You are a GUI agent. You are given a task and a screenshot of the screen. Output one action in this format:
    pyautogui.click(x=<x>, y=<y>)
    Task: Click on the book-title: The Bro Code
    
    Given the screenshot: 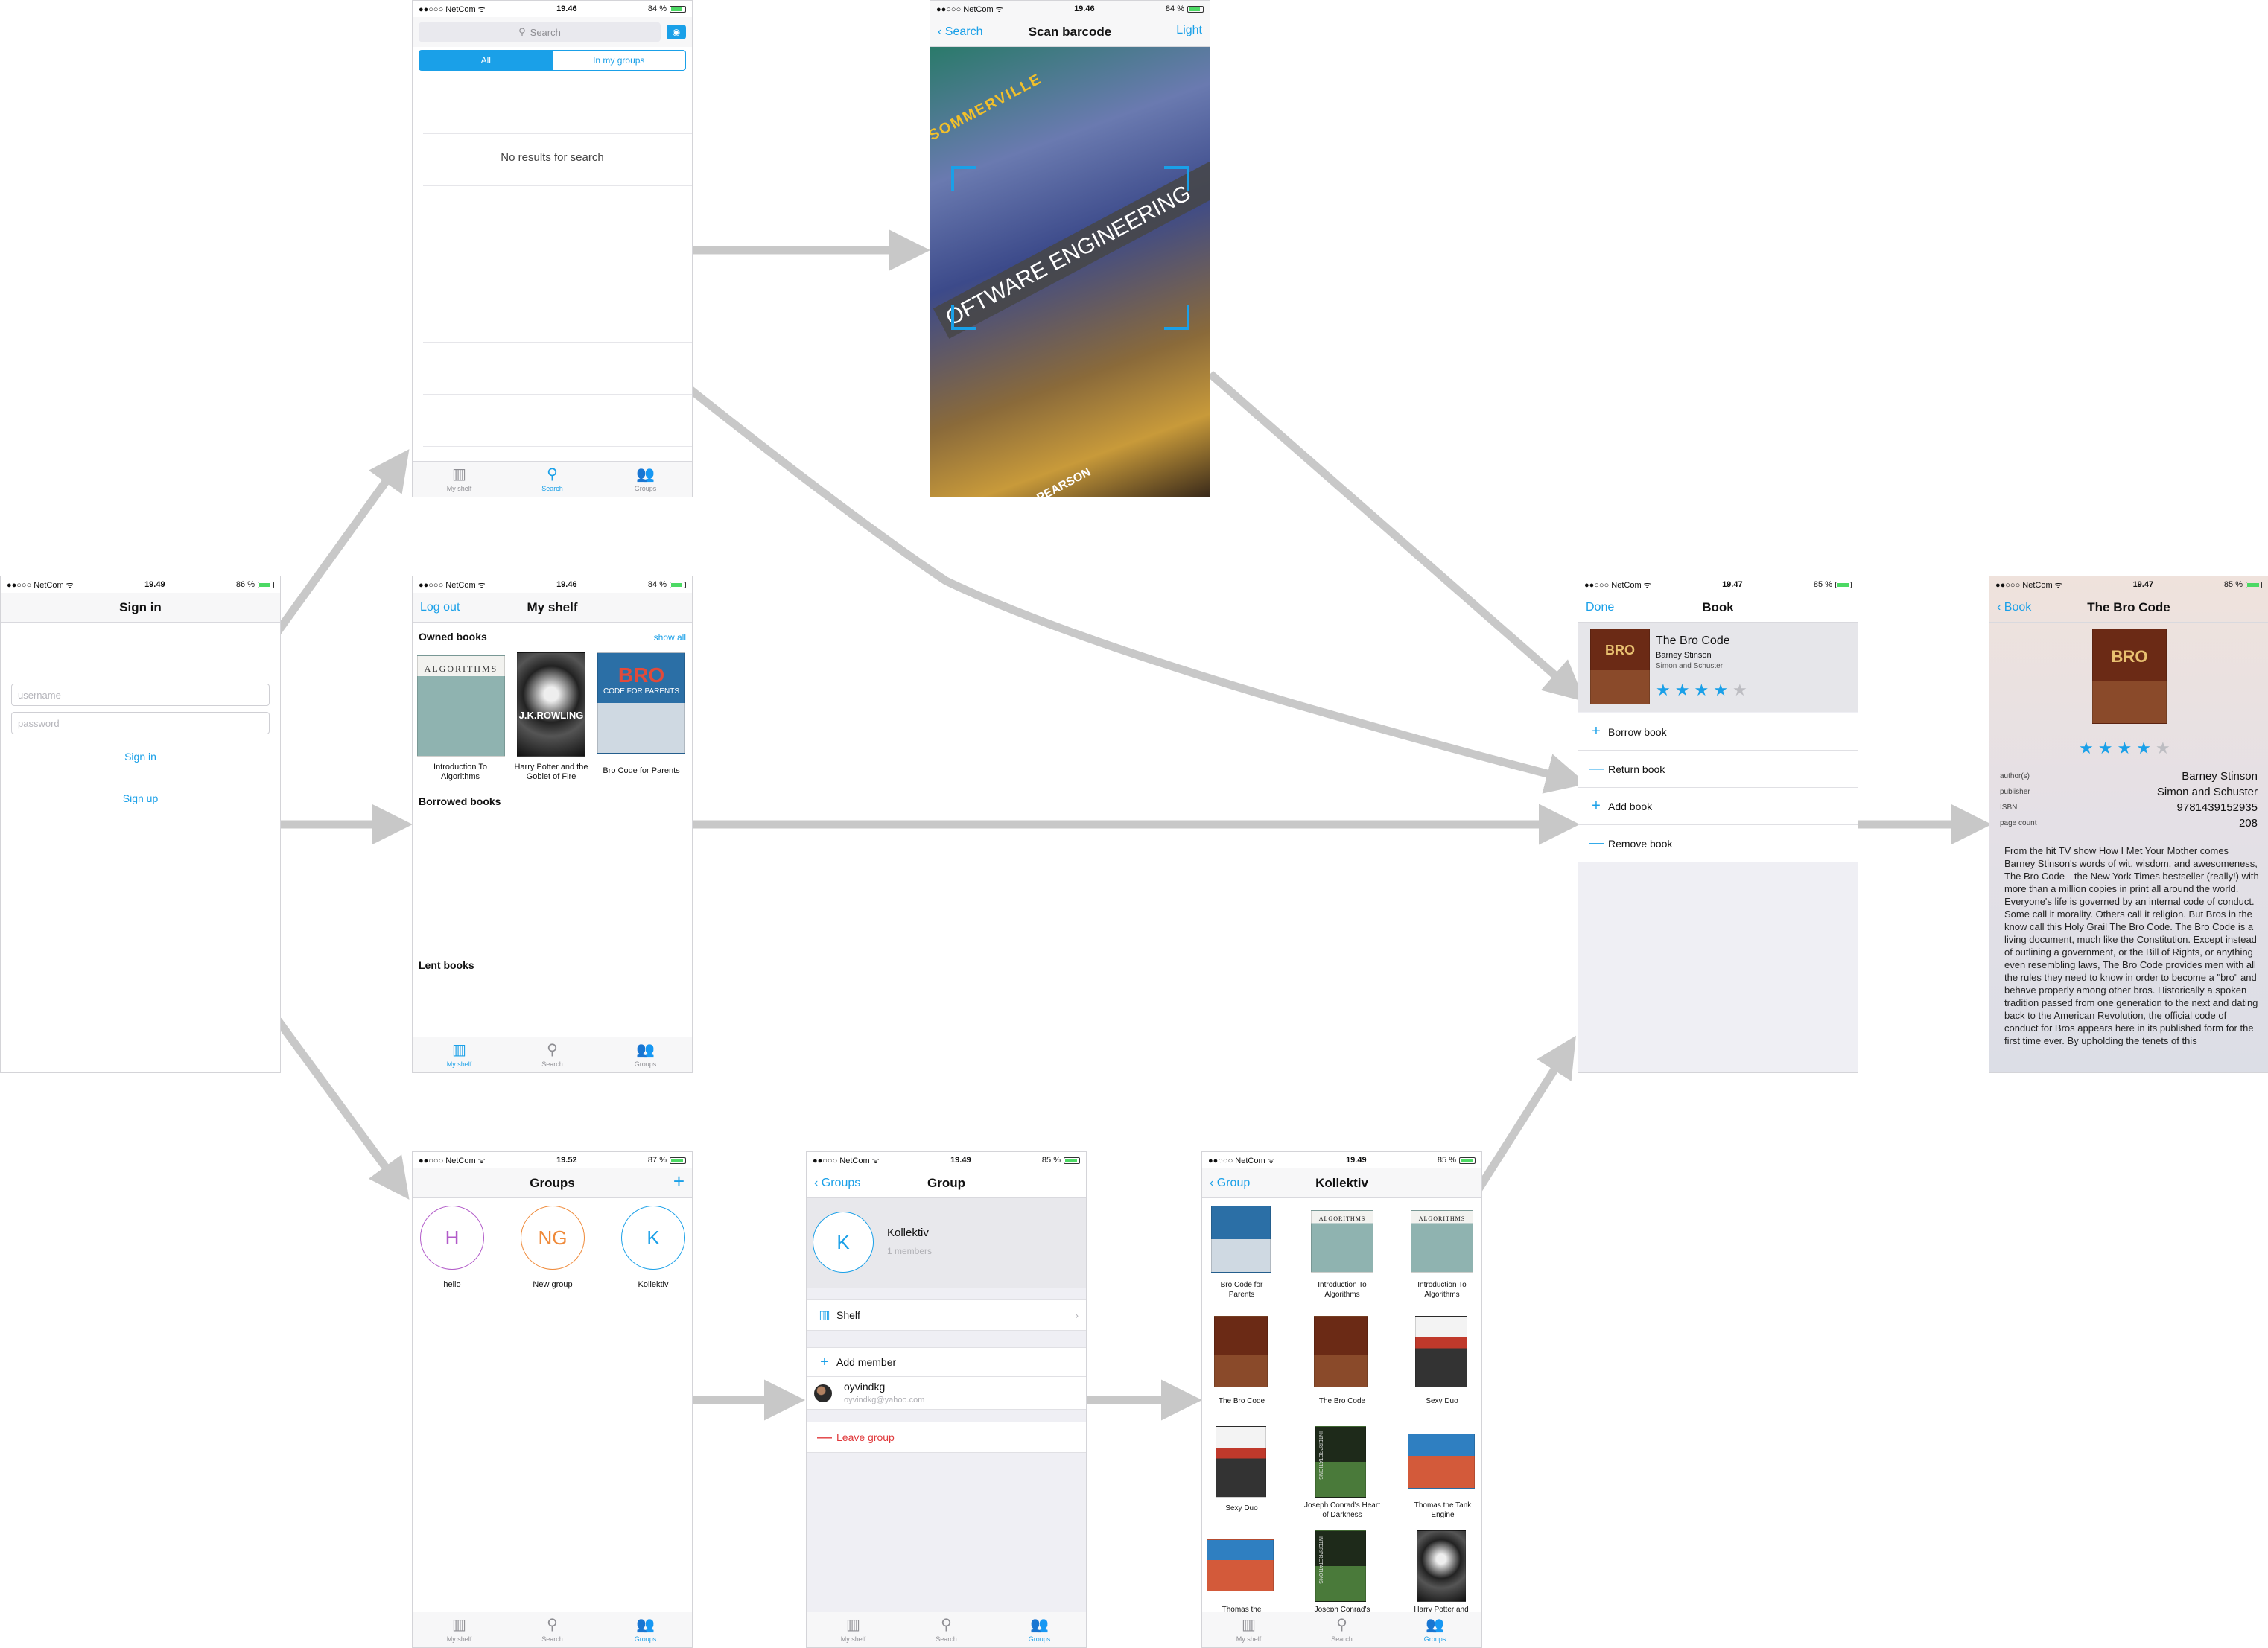 What is the action you would take?
    pyautogui.click(x=1241, y=1401)
    